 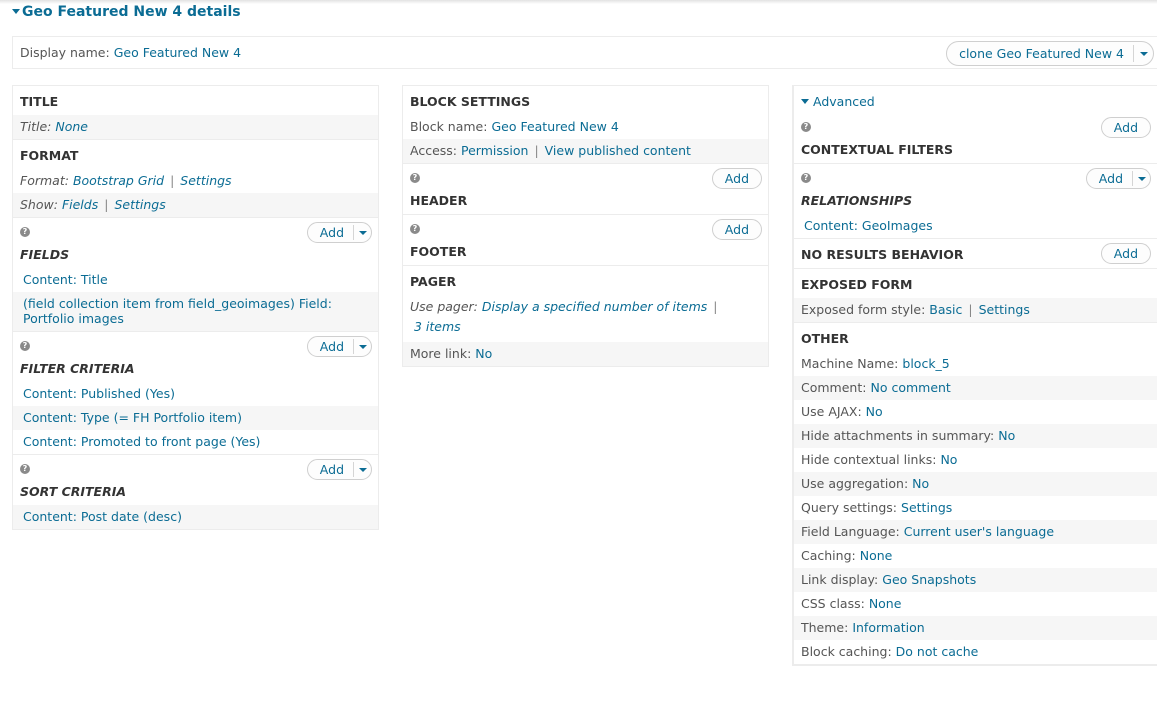 What do you see at coordinates (975, 508) in the screenshot?
I see `other-setting-row: Query settings: Settings` at bounding box center [975, 508].